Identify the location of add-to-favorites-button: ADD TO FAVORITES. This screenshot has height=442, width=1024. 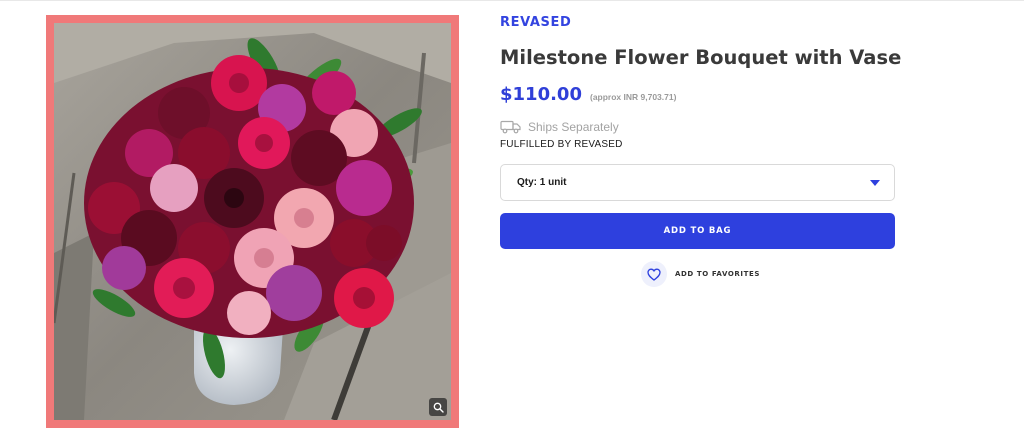
(700, 274).